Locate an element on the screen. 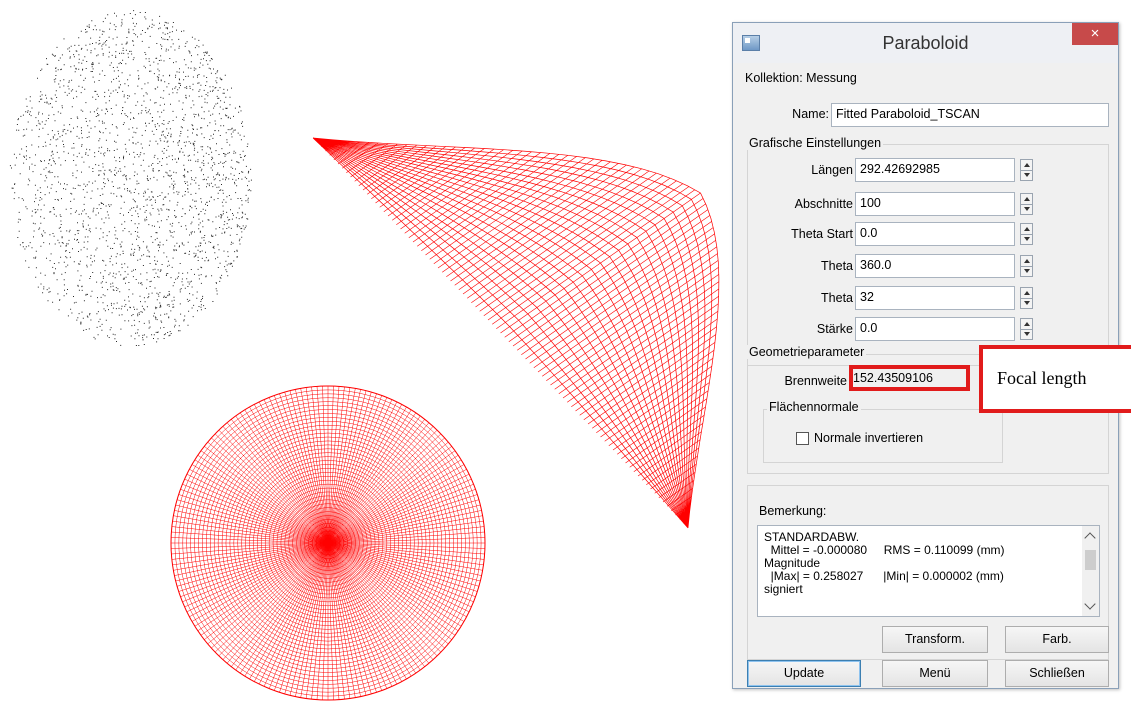 The image size is (1131, 701). scroll-down-icon is located at coordinates (1090, 604).